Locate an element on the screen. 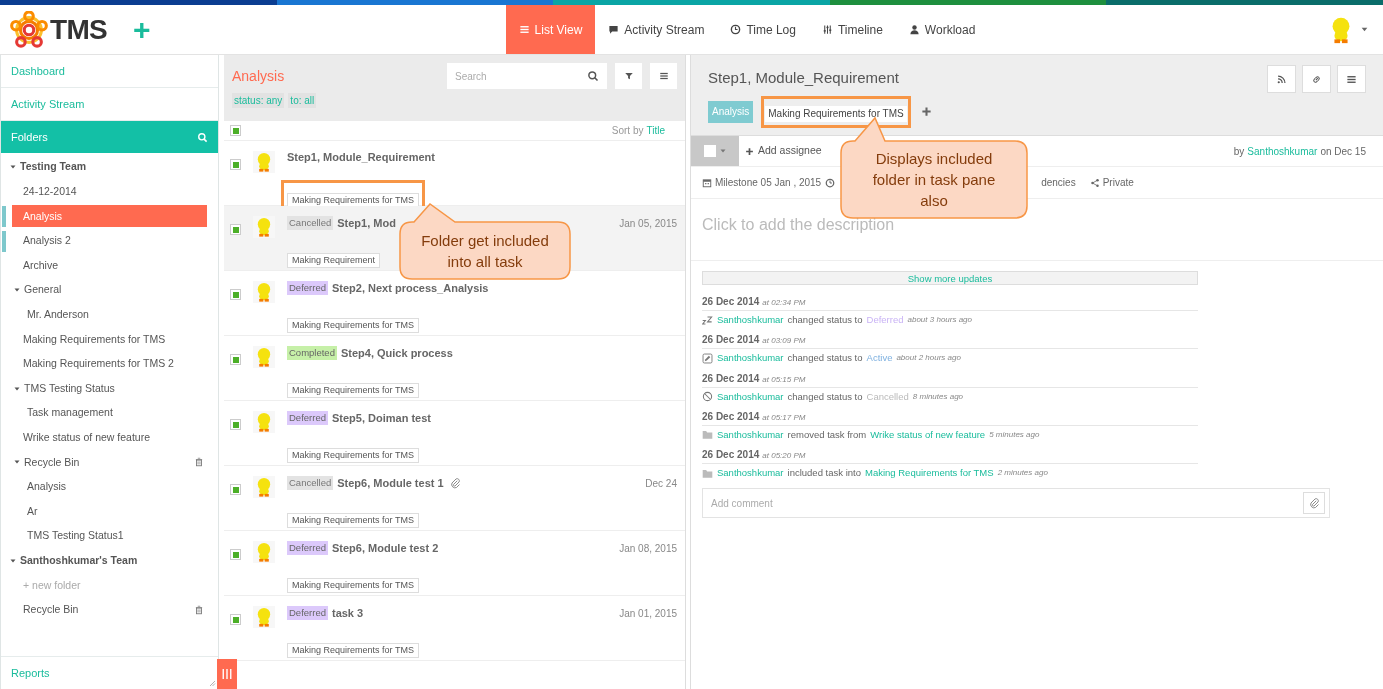 The image size is (1383, 689). update-ago: 8 minutes ago is located at coordinates (938, 396).